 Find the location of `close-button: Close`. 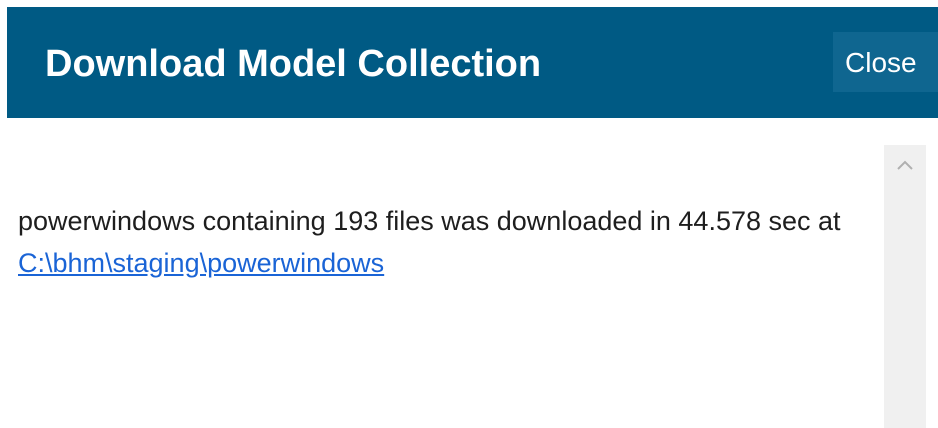

close-button: Close is located at coordinates (885, 62).